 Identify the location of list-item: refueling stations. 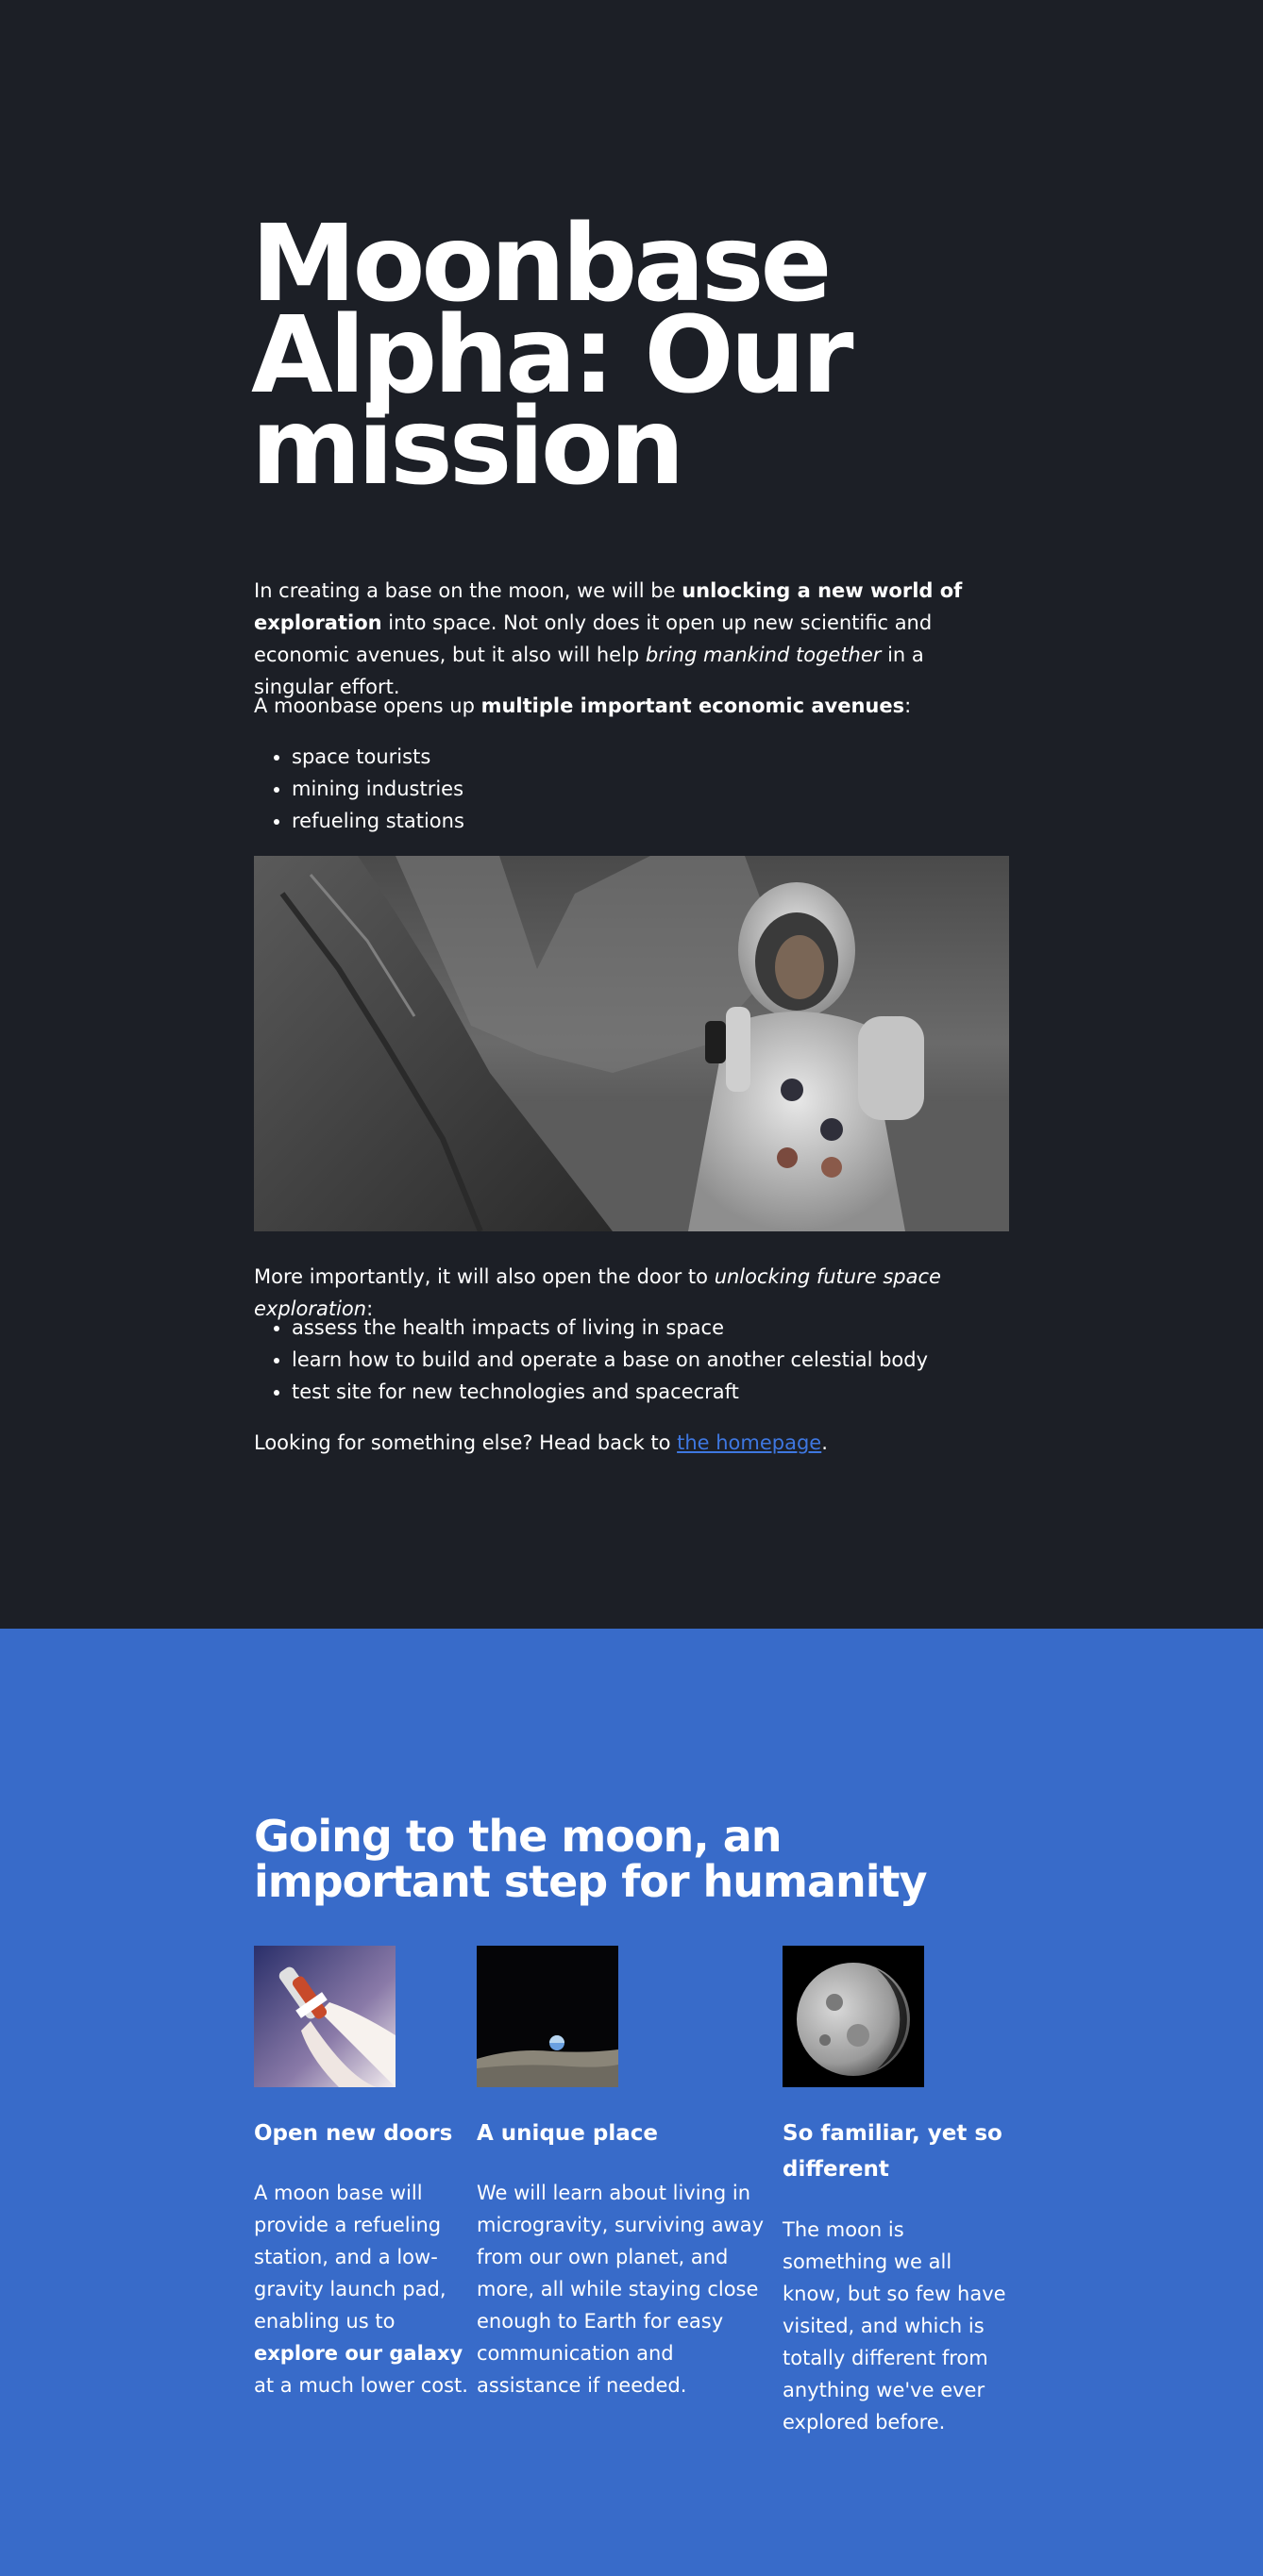
(650, 821).